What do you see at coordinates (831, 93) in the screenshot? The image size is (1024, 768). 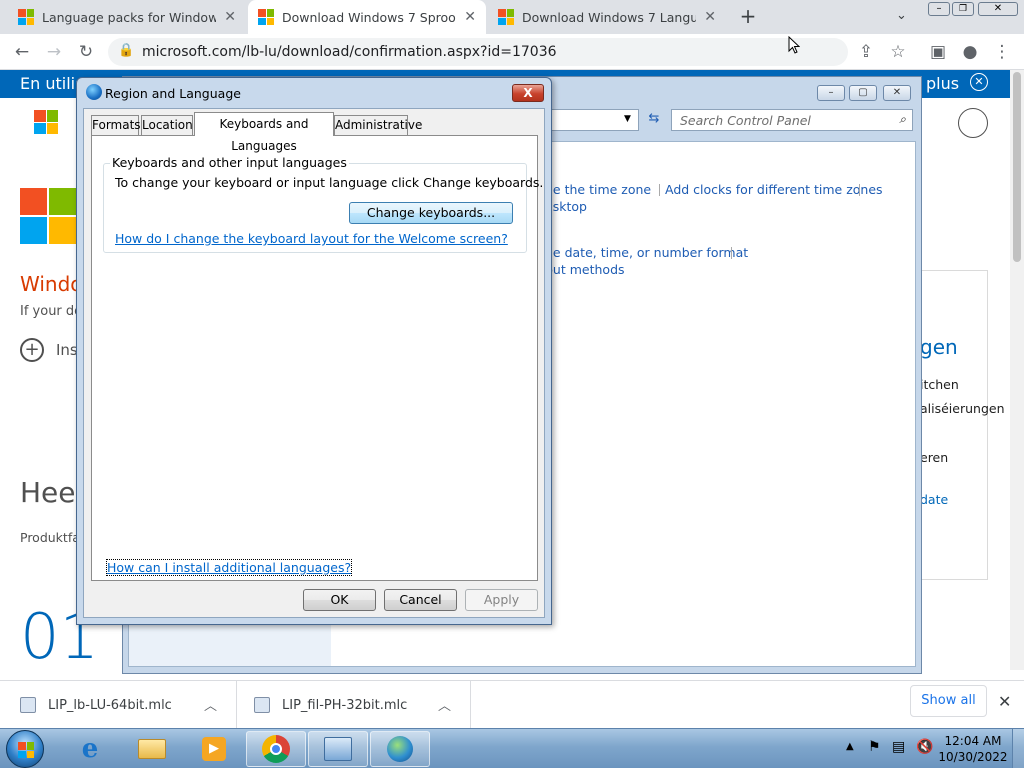 I see `cp-minimize-button: –` at bounding box center [831, 93].